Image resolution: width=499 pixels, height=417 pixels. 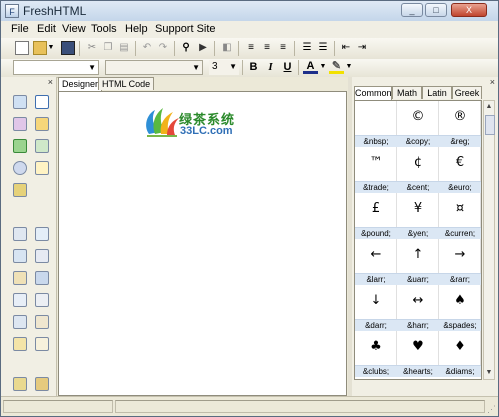 I want to click on layers-icon: ◧, so click(x=227, y=48).